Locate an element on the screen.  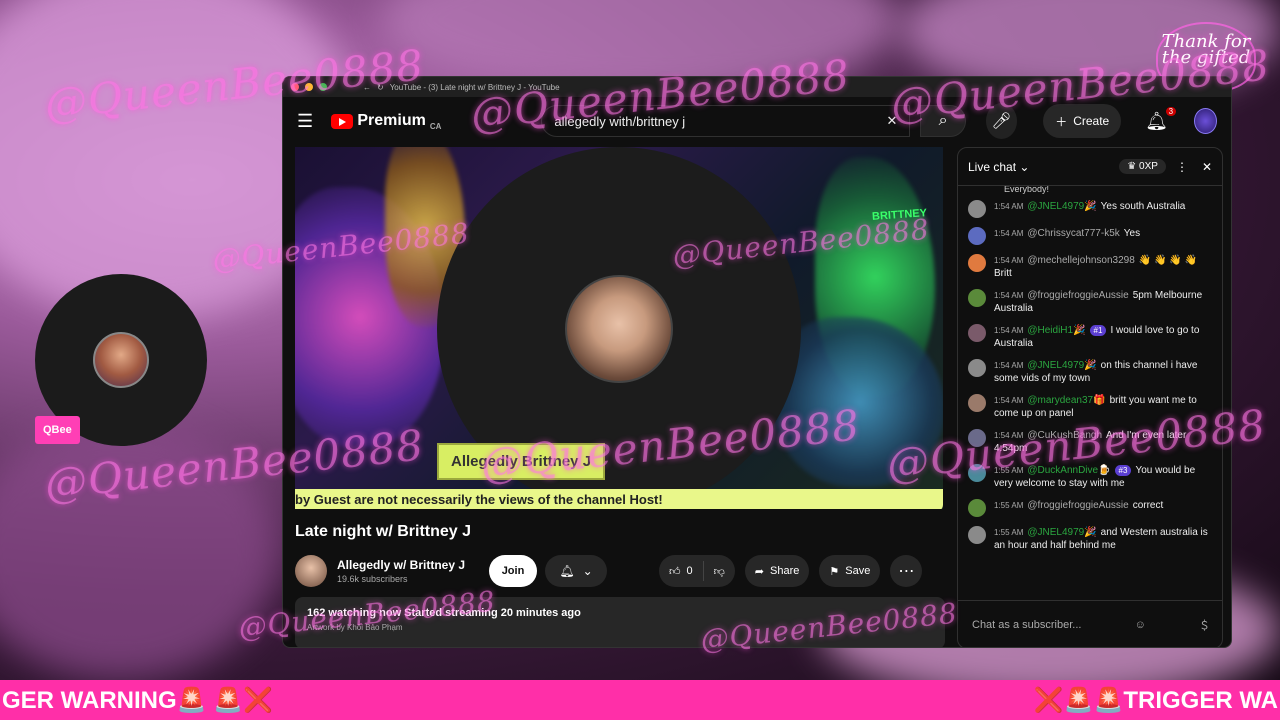
chat-message: 1:55 AM @froggiefroggieAussie correct is located at coordinates (1090, 508).